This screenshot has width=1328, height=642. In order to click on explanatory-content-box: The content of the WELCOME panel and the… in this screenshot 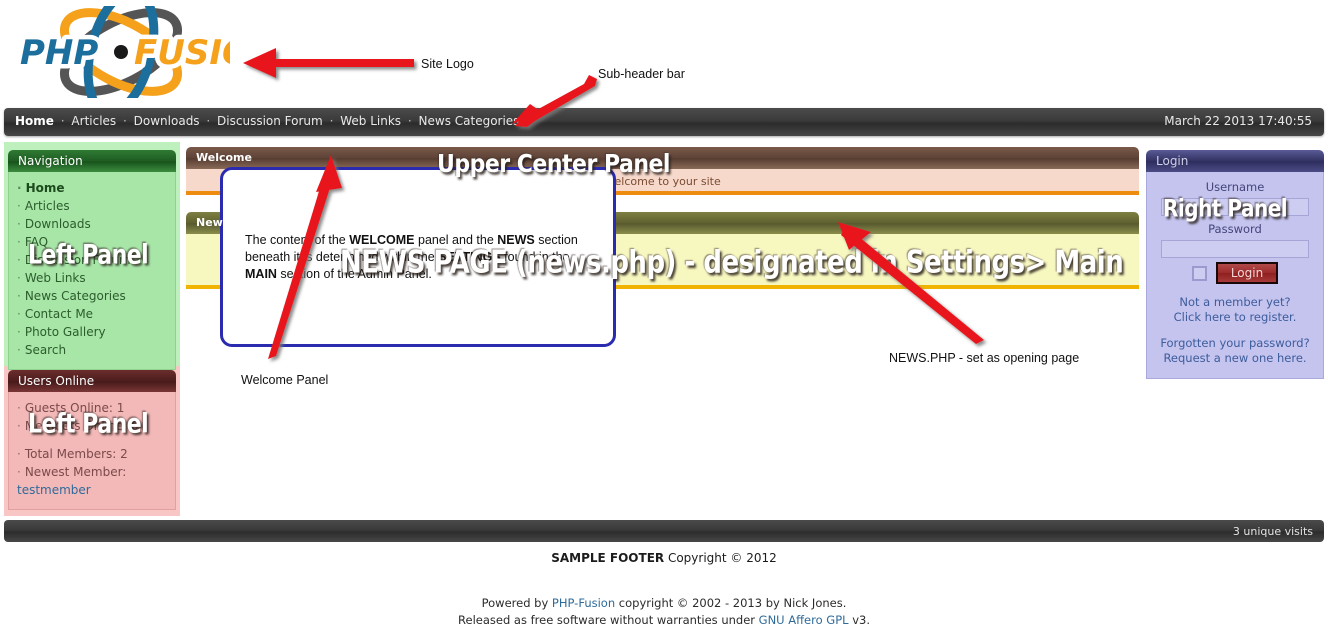, I will do `click(418, 257)`.